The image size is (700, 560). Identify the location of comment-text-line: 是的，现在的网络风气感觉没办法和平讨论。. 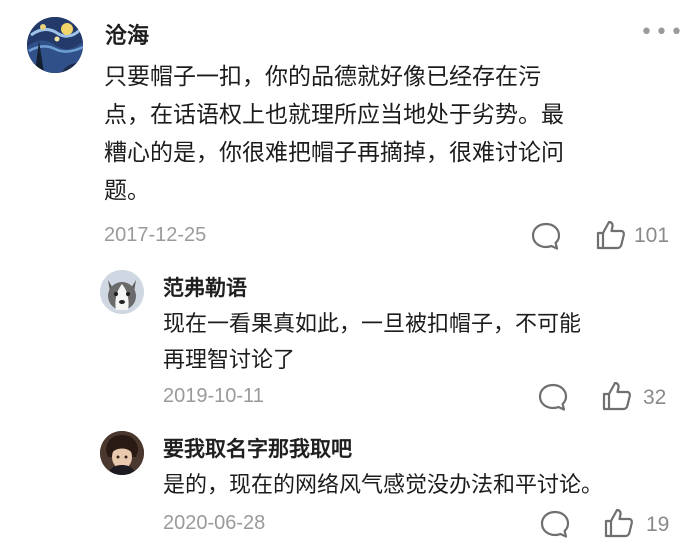
(383, 485).